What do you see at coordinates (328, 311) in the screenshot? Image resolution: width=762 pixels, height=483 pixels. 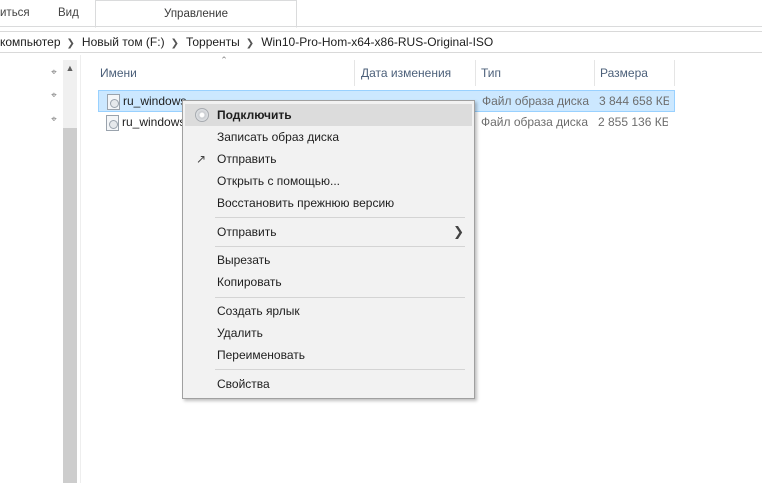 I see `menu-item-create-shortcut: Создать ярлык` at bounding box center [328, 311].